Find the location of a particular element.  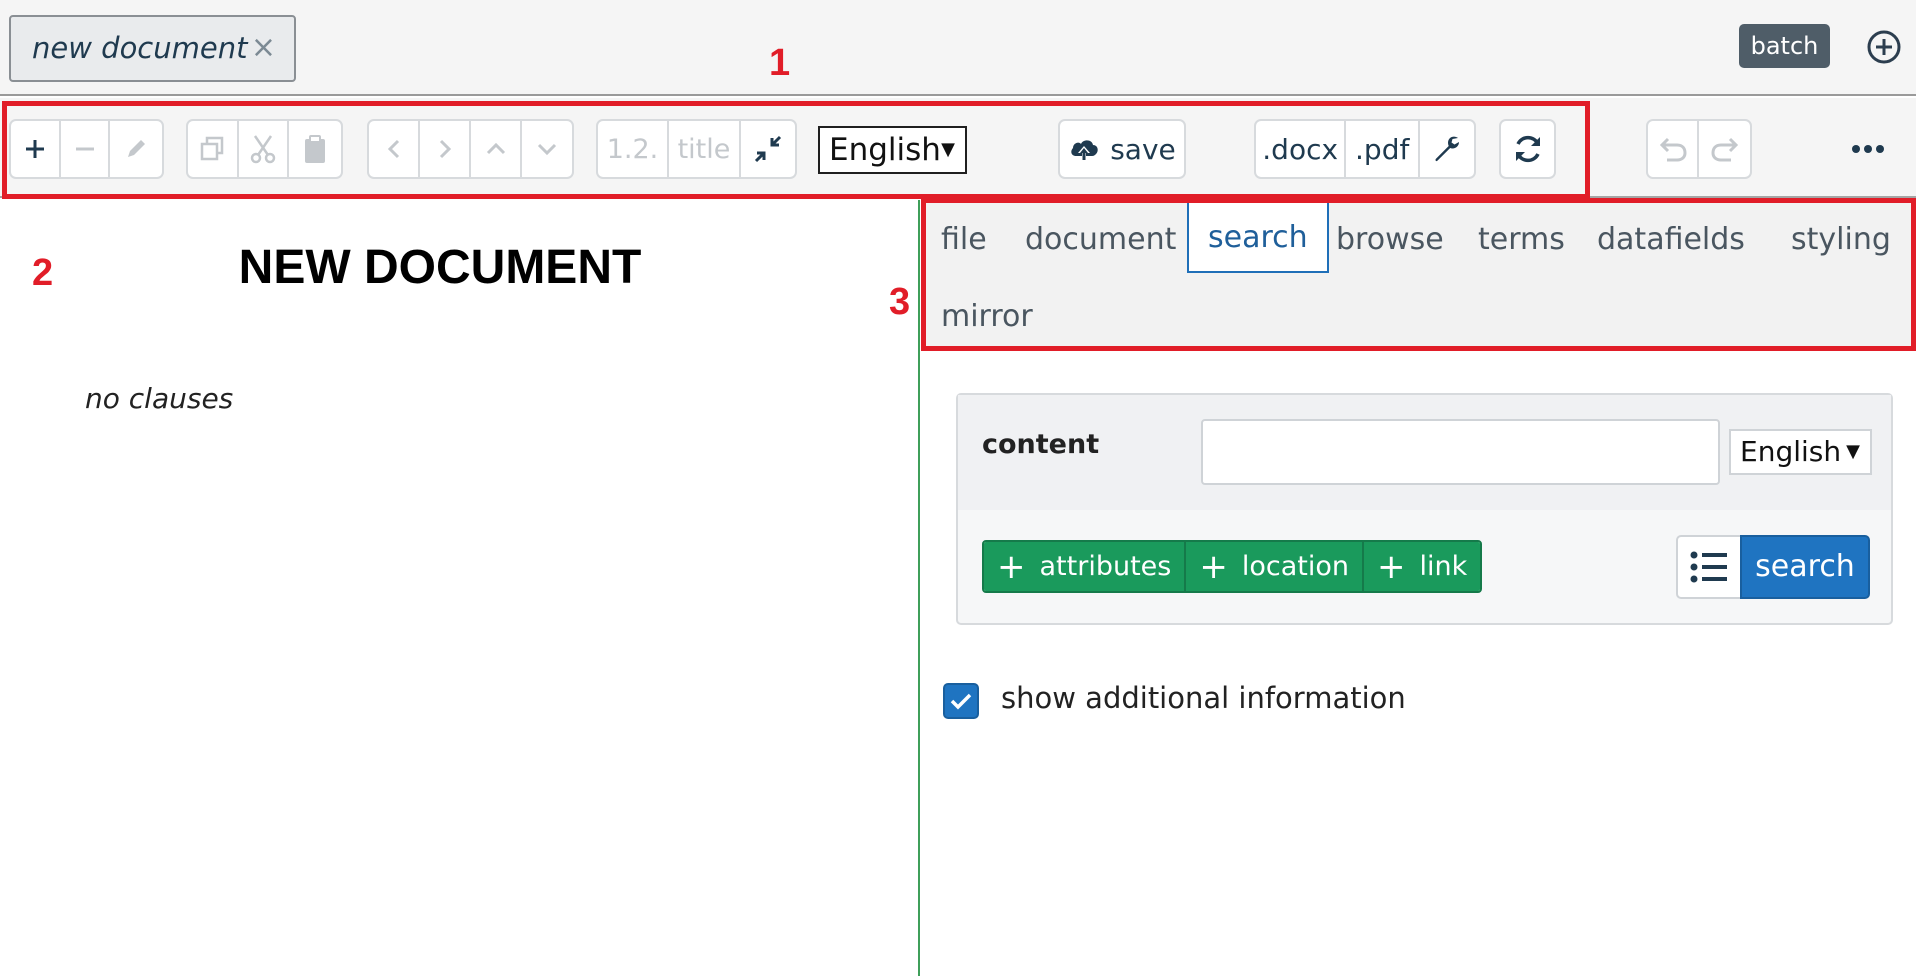

add-attributes-label: attributes is located at coordinates (1105, 566).